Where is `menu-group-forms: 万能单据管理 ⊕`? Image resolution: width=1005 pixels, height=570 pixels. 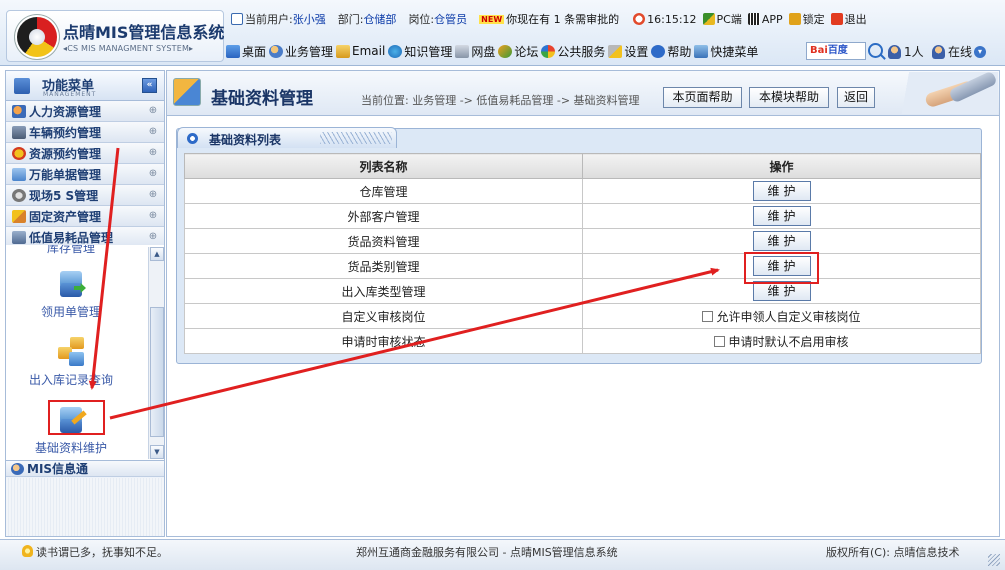
menu-group-forms: 万能单据管理 ⊕ is located at coordinates (85, 174).